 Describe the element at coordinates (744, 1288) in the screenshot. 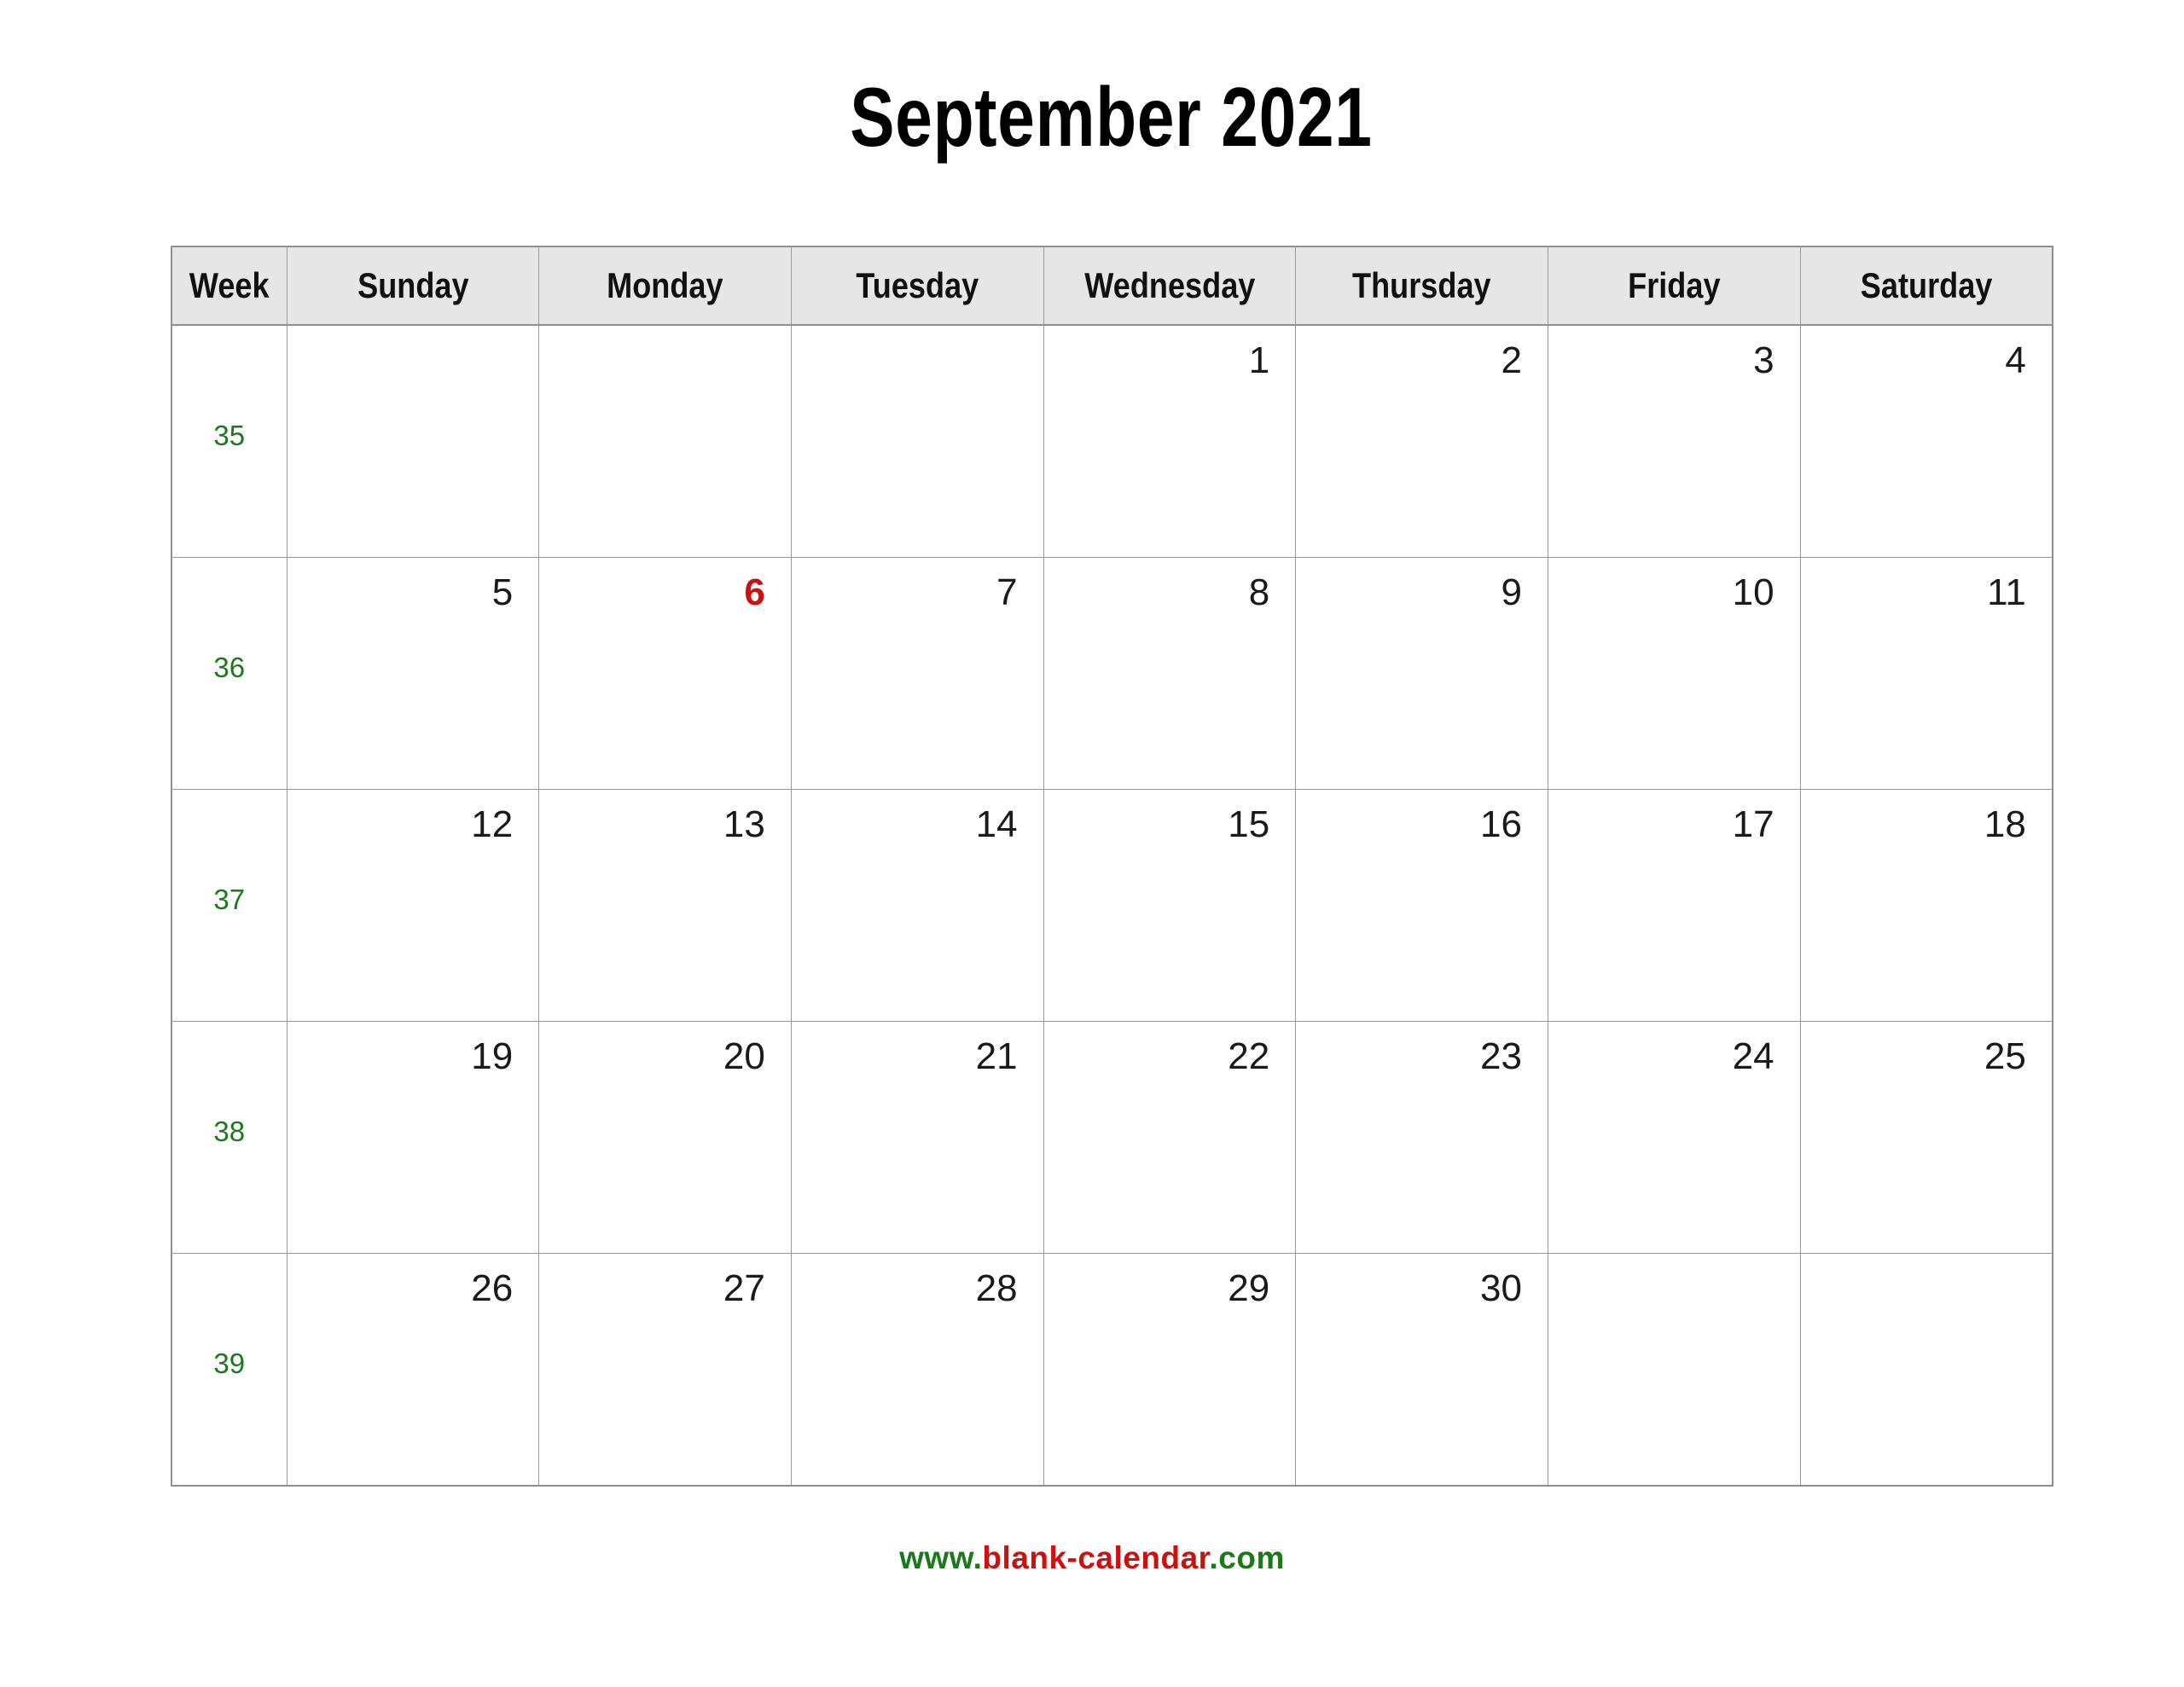

I see `day-number: 27` at that location.